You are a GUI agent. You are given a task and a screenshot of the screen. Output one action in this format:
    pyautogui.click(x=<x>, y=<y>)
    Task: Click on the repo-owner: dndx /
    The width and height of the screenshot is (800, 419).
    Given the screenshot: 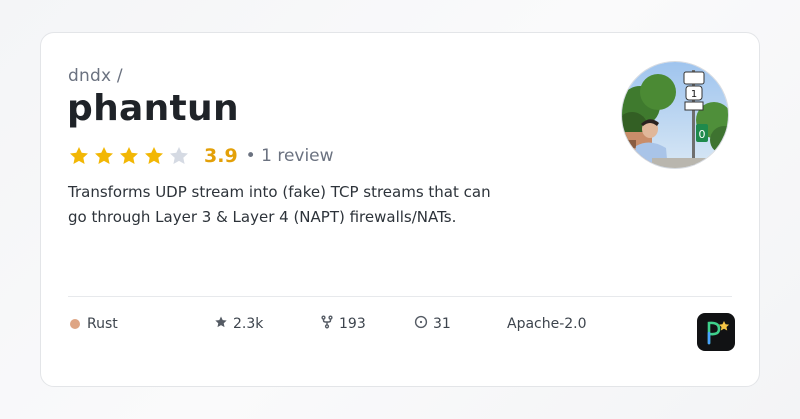 What is the action you would take?
    pyautogui.click(x=95, y=76)
    